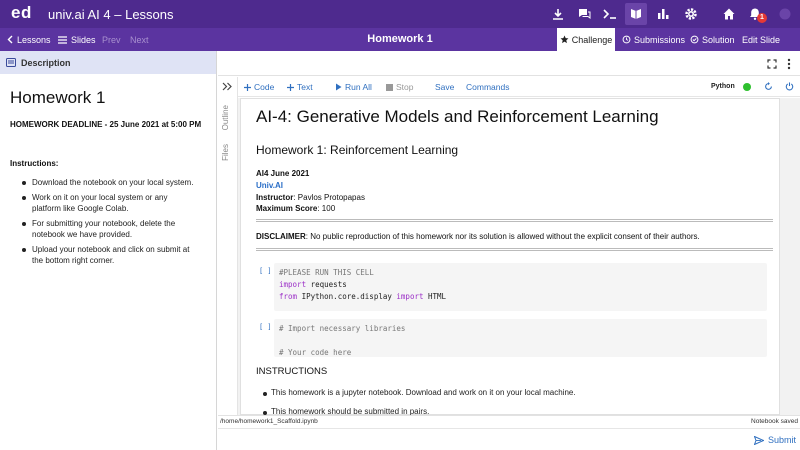 This screenshot has width=800, height=450. I want to click on analytics-icon, so click(663, 14).